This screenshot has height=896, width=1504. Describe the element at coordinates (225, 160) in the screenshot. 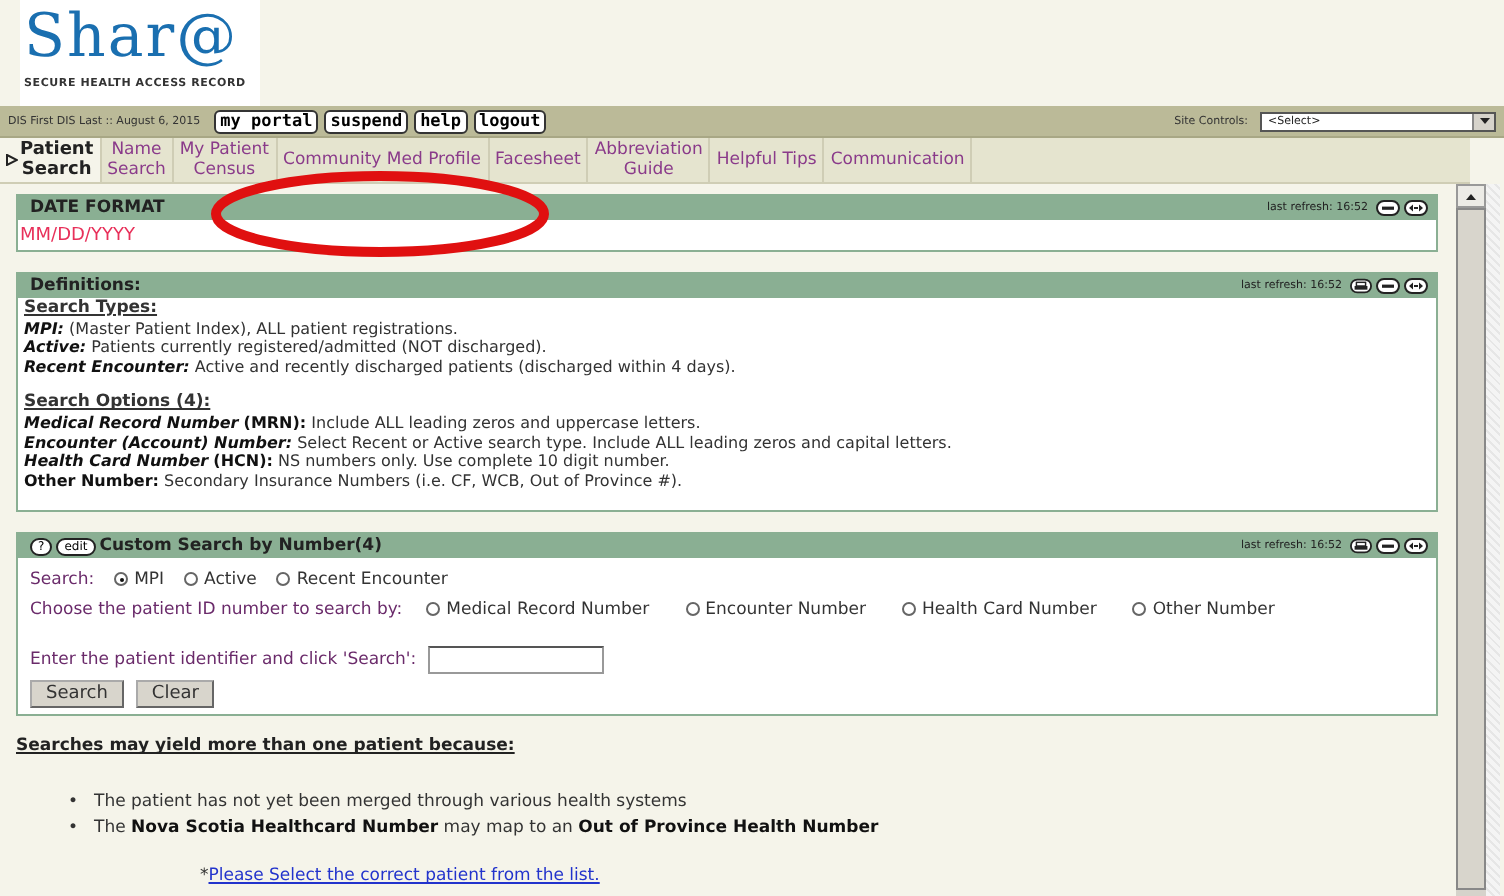

I see `nav-tab: My Patient Census` at that location.